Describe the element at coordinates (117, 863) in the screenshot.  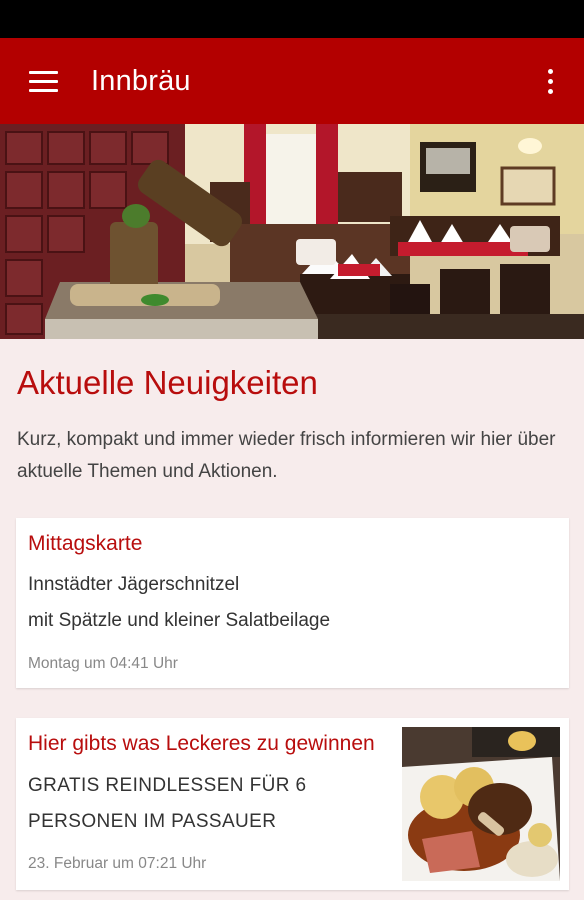
I see `news-card-timestamp: 23. Februar um 07:21 Uhr` at that location.